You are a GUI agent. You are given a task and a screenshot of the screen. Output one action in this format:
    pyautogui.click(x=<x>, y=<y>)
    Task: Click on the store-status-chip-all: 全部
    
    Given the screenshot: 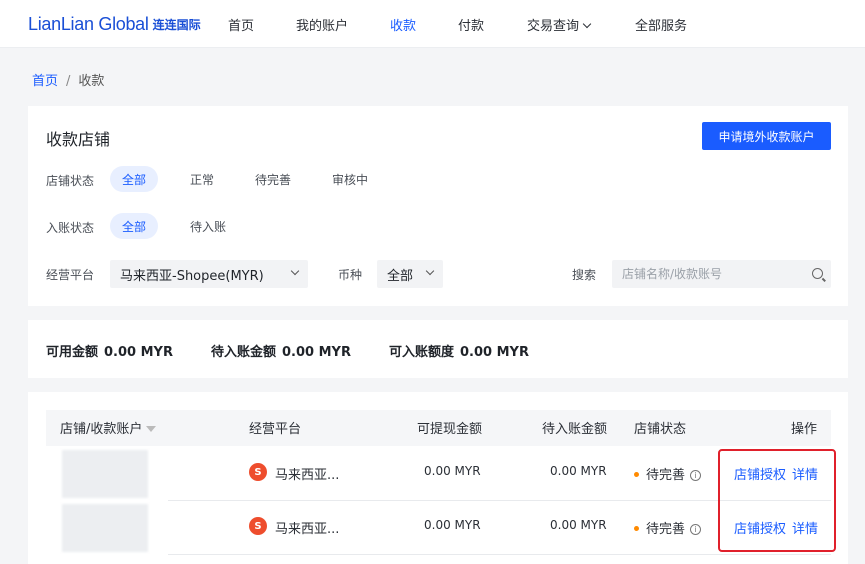 What is the action you would take?
    pyautogui.click(x=134, y=179)
    